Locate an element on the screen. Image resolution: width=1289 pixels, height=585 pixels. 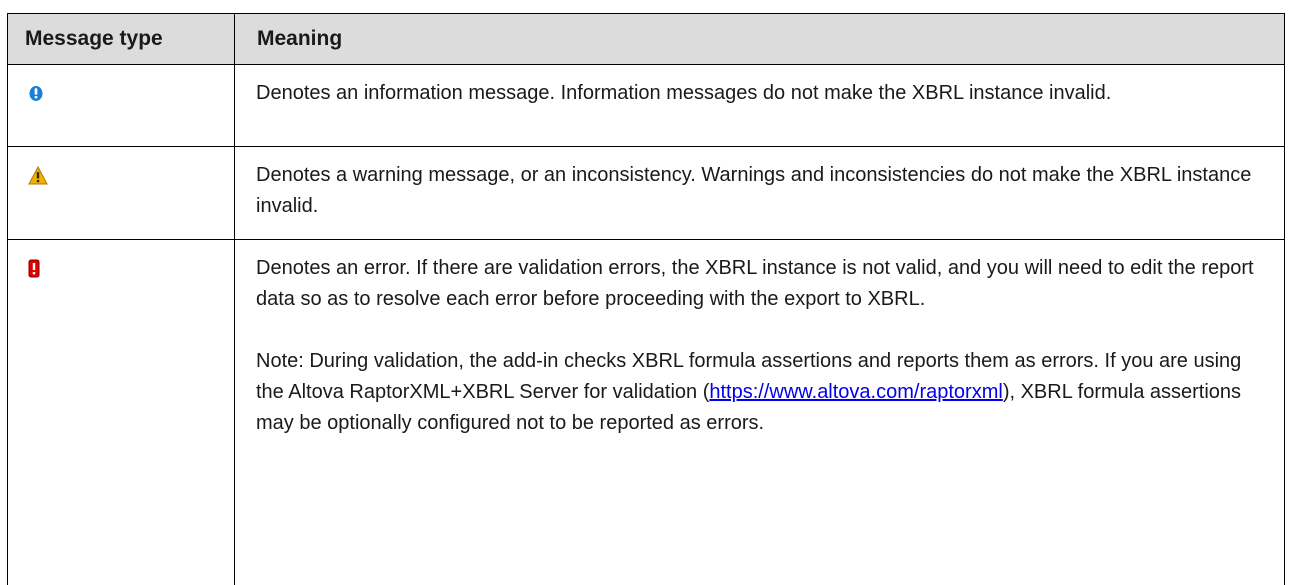
header-meaning: Meaning is located at coordinates (759, 39).